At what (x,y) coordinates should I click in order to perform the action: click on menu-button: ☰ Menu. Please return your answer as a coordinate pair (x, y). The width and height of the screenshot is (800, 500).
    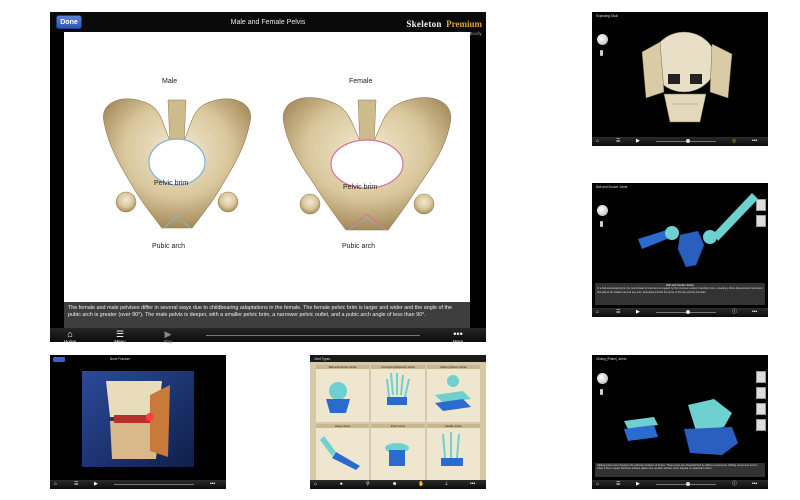
    Looking at the image, I should click on (120, 336).